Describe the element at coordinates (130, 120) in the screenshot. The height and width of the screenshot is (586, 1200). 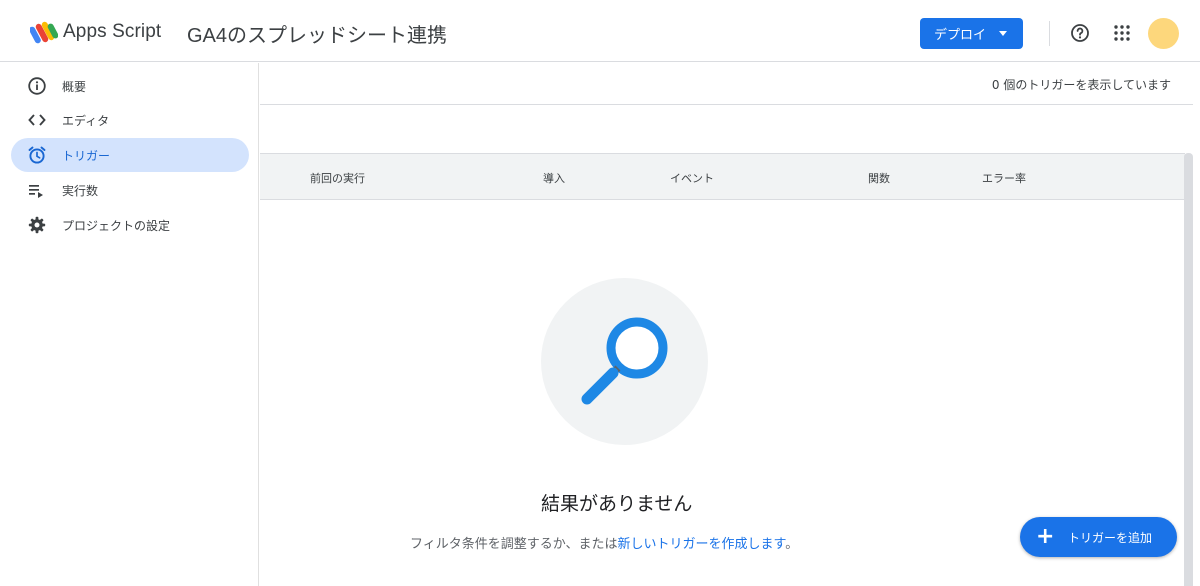
I see `sidebar-item-editor: エディタ` at that location.